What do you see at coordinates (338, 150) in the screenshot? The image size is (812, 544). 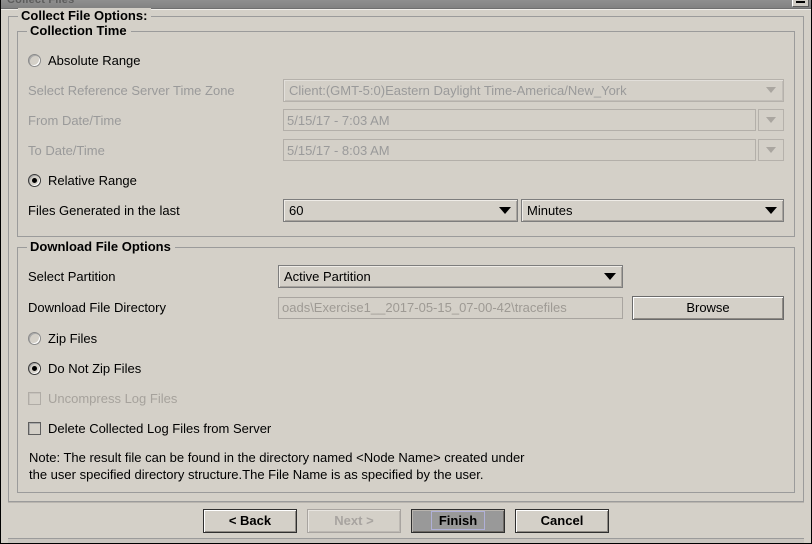 I see `to-datetime-value: 5/15/17 - 8:03 AM` at bounding box center [338, 150].